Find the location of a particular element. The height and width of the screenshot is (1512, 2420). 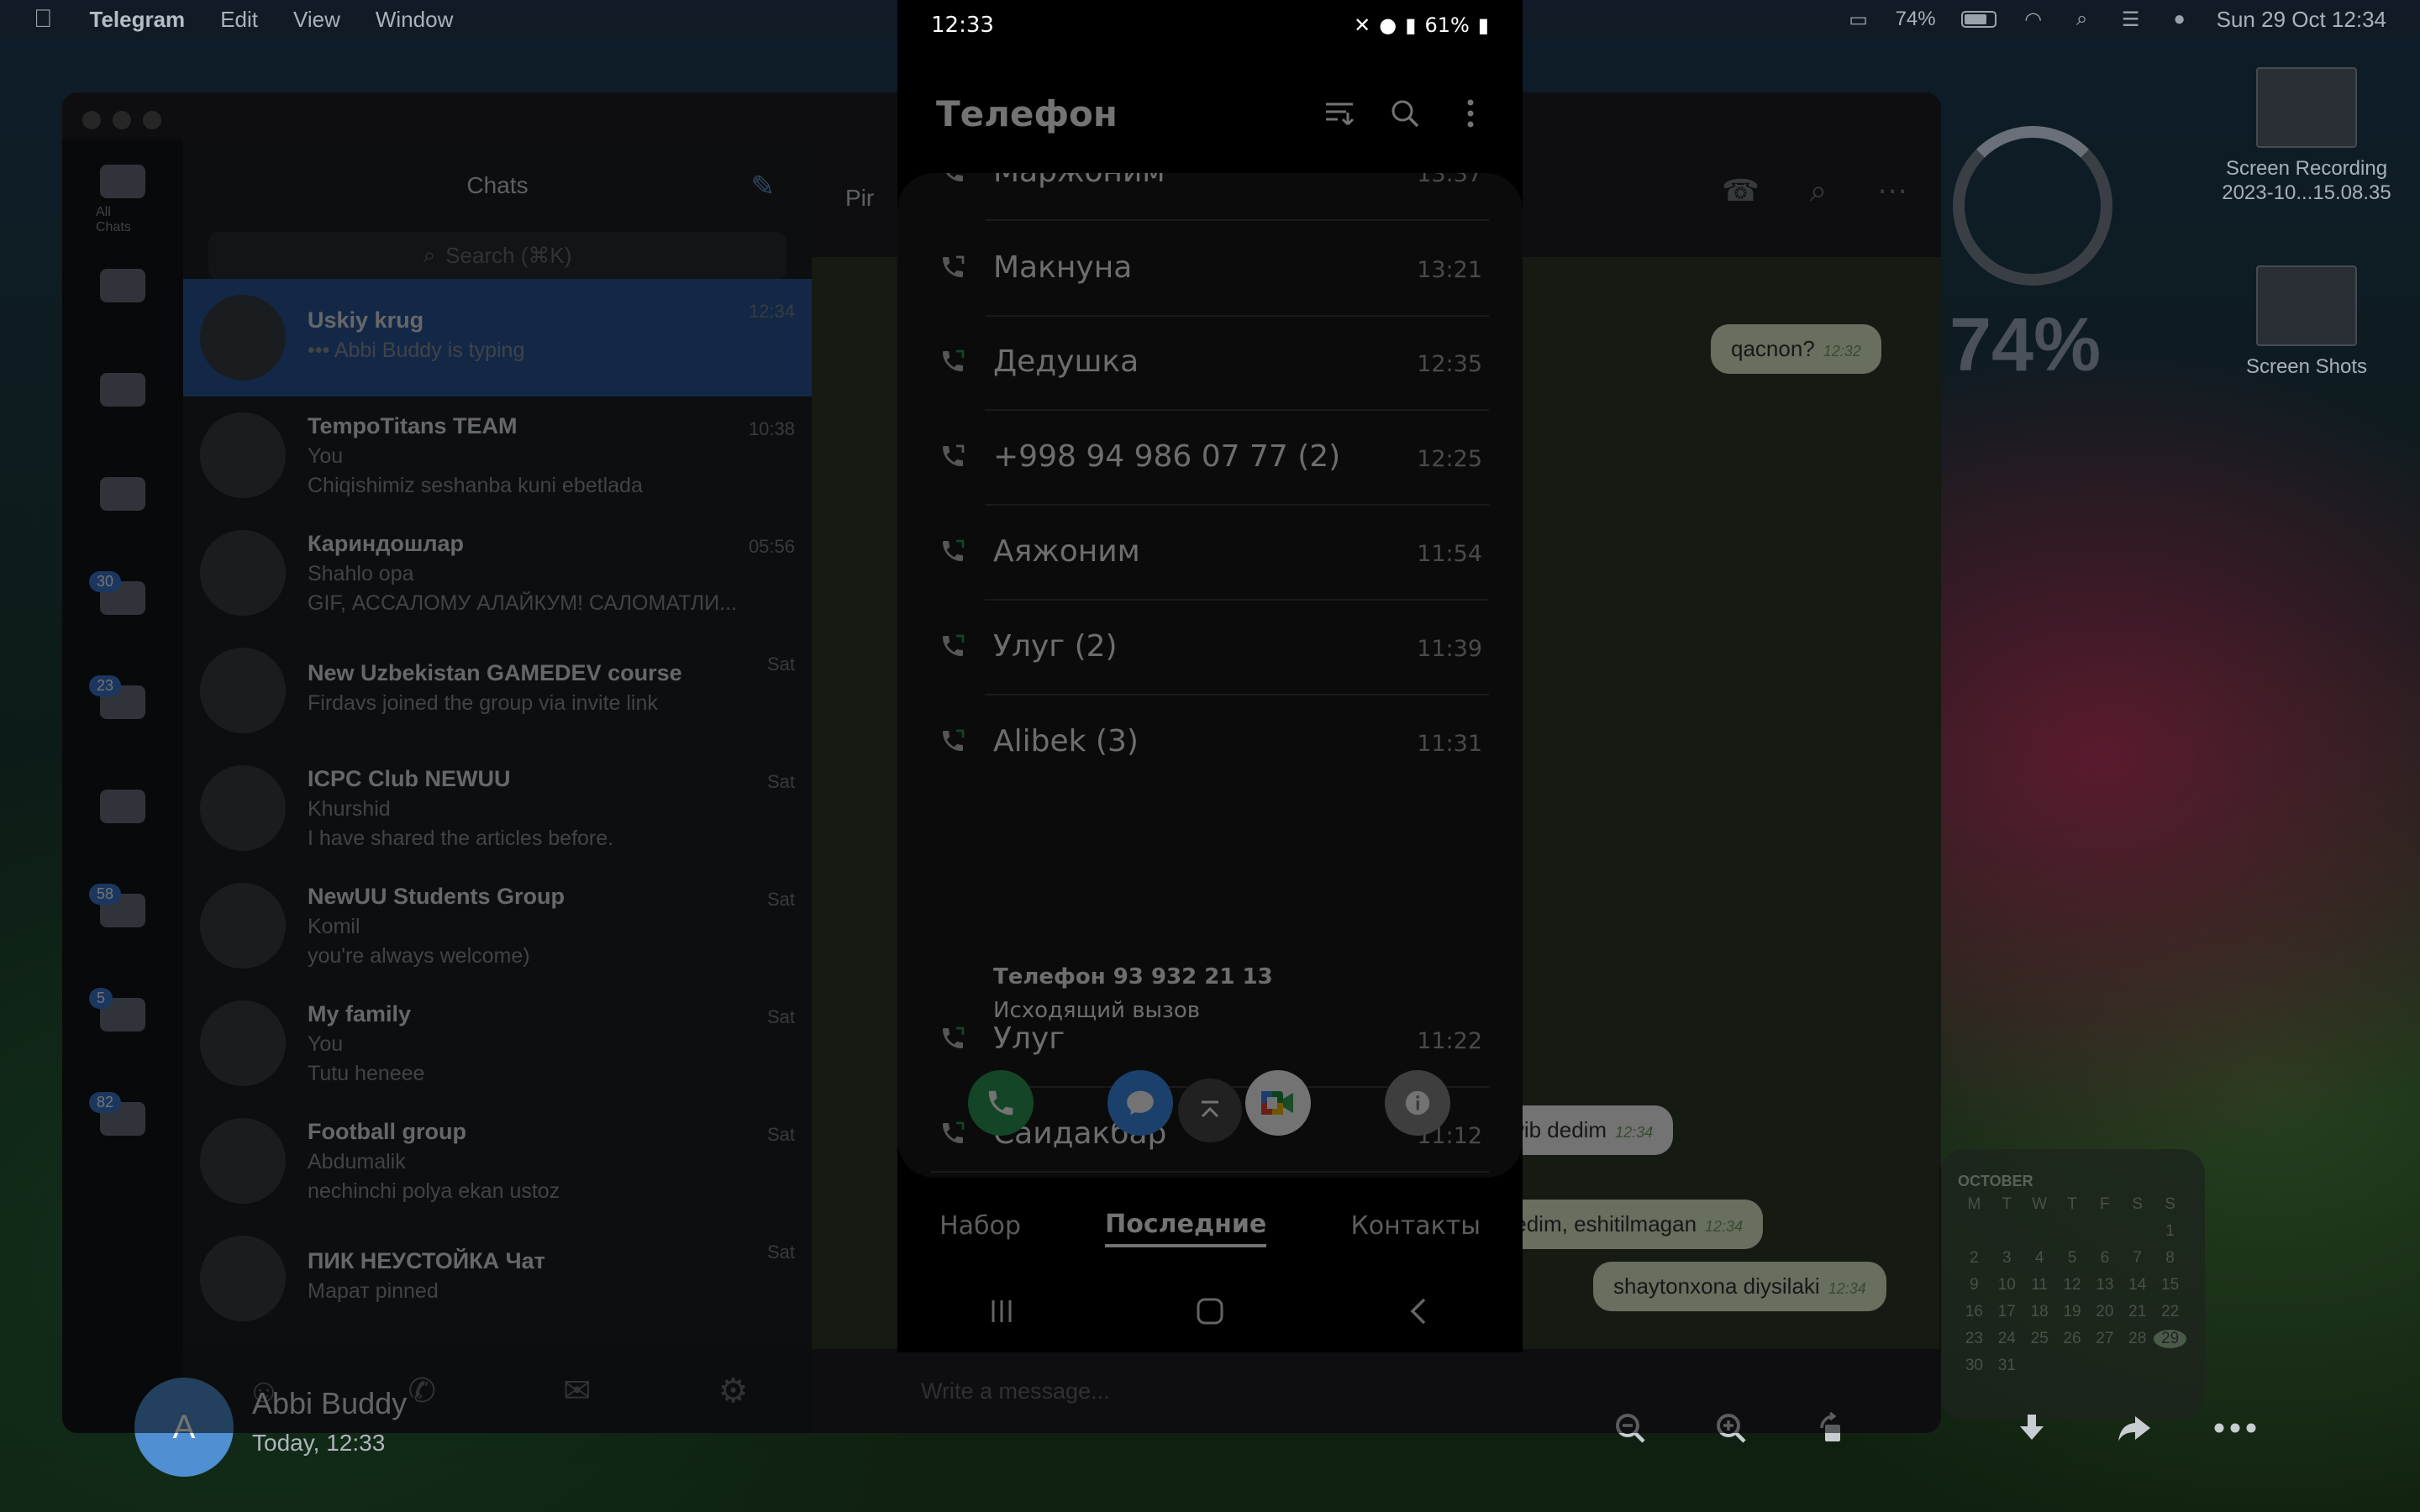

chat-last-message: I have shared the articles before. is located at coordinates (461, 838).